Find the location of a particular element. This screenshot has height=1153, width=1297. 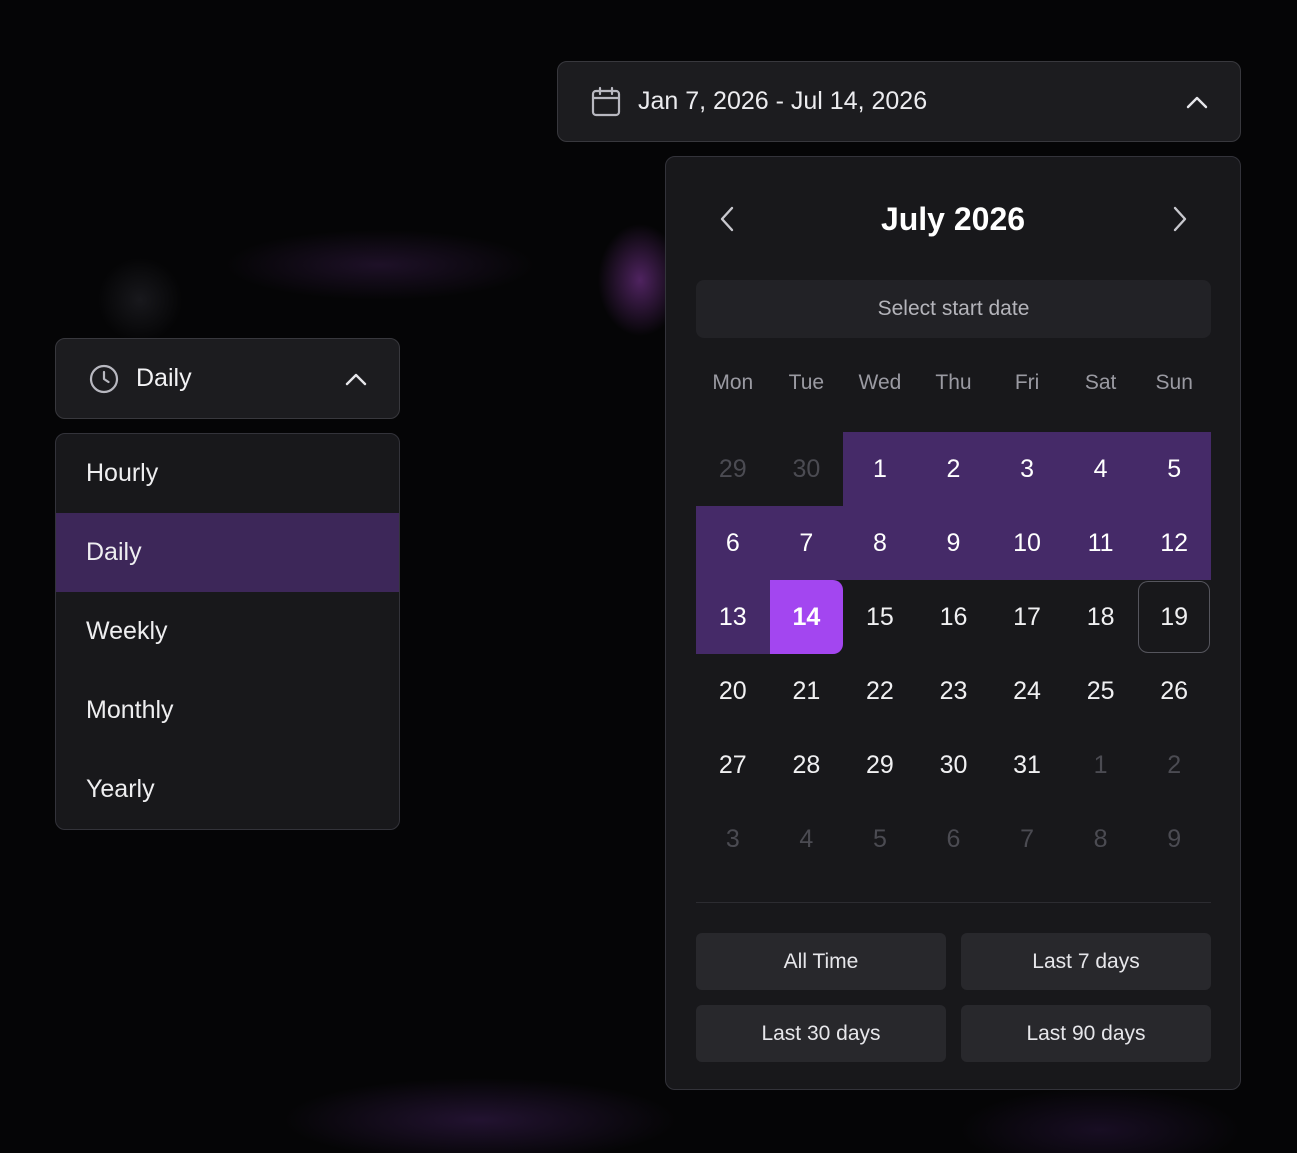

day-cell: 26 is located at coordinates (1174, 691).